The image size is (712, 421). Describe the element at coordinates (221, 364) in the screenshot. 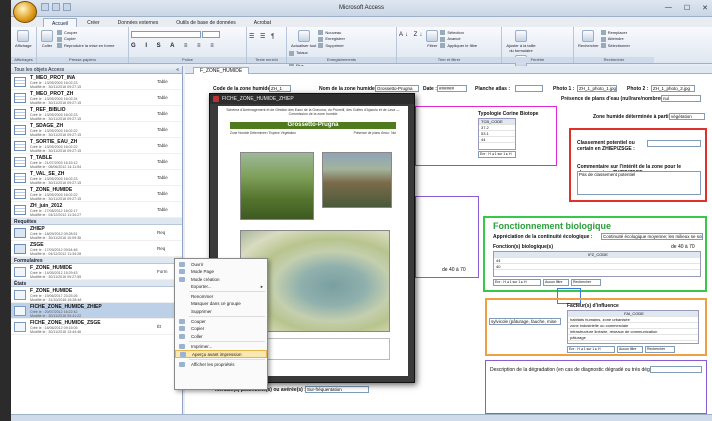

I see `menu-properties: Afficher les propriétés` at that location.